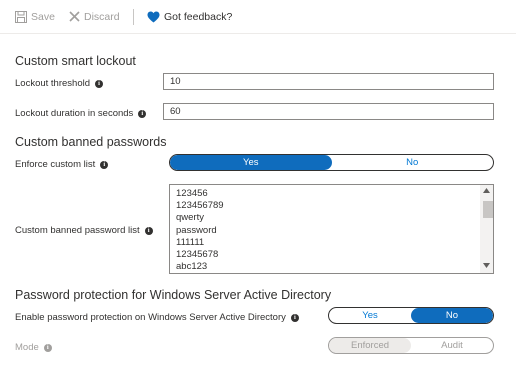 The image size is (516, 389). What do you see at coordinates (486, 265) in the screenshot?
I see `scroll-down-arrow-icon` at bounding box center [486, 265].